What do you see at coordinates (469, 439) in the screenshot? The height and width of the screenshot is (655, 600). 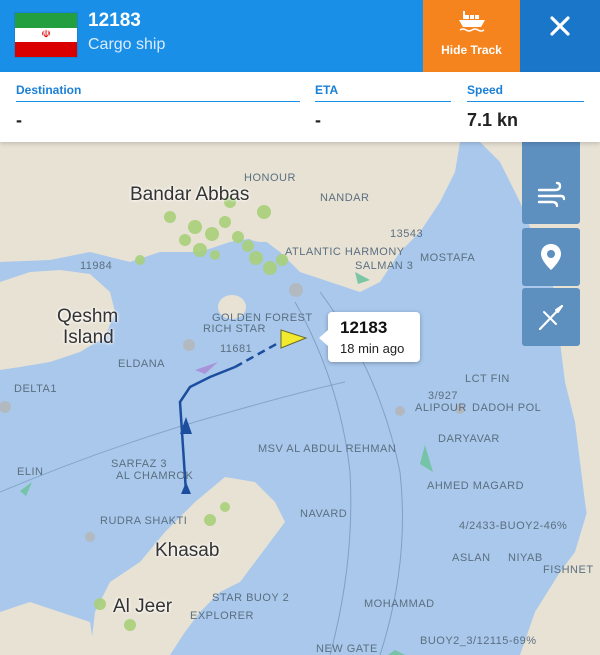 I see `vessel-label: DARYAVAR` at bounding box center [469, 439].